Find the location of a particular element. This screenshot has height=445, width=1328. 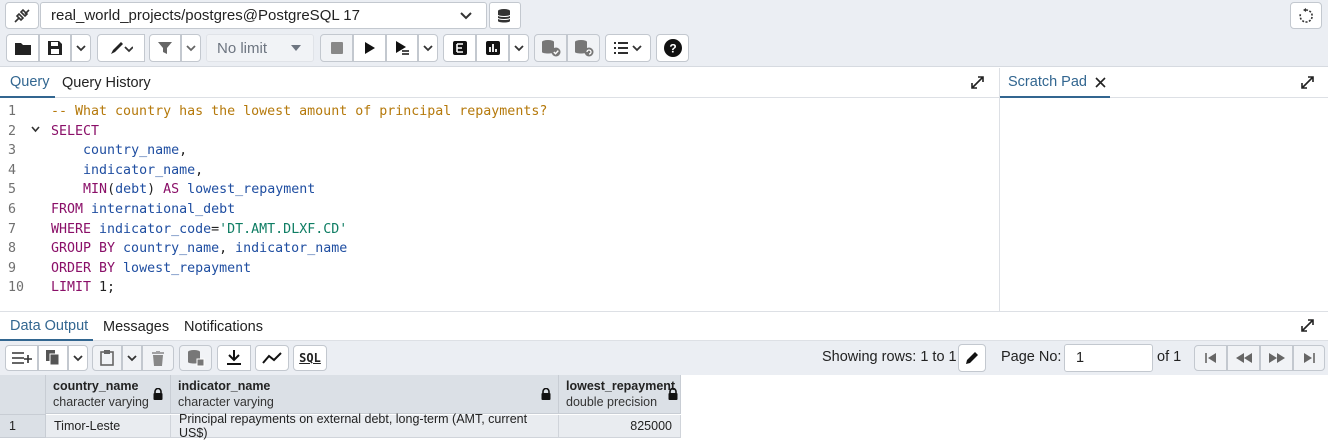

edit-button is located at coordinates (121, 48).